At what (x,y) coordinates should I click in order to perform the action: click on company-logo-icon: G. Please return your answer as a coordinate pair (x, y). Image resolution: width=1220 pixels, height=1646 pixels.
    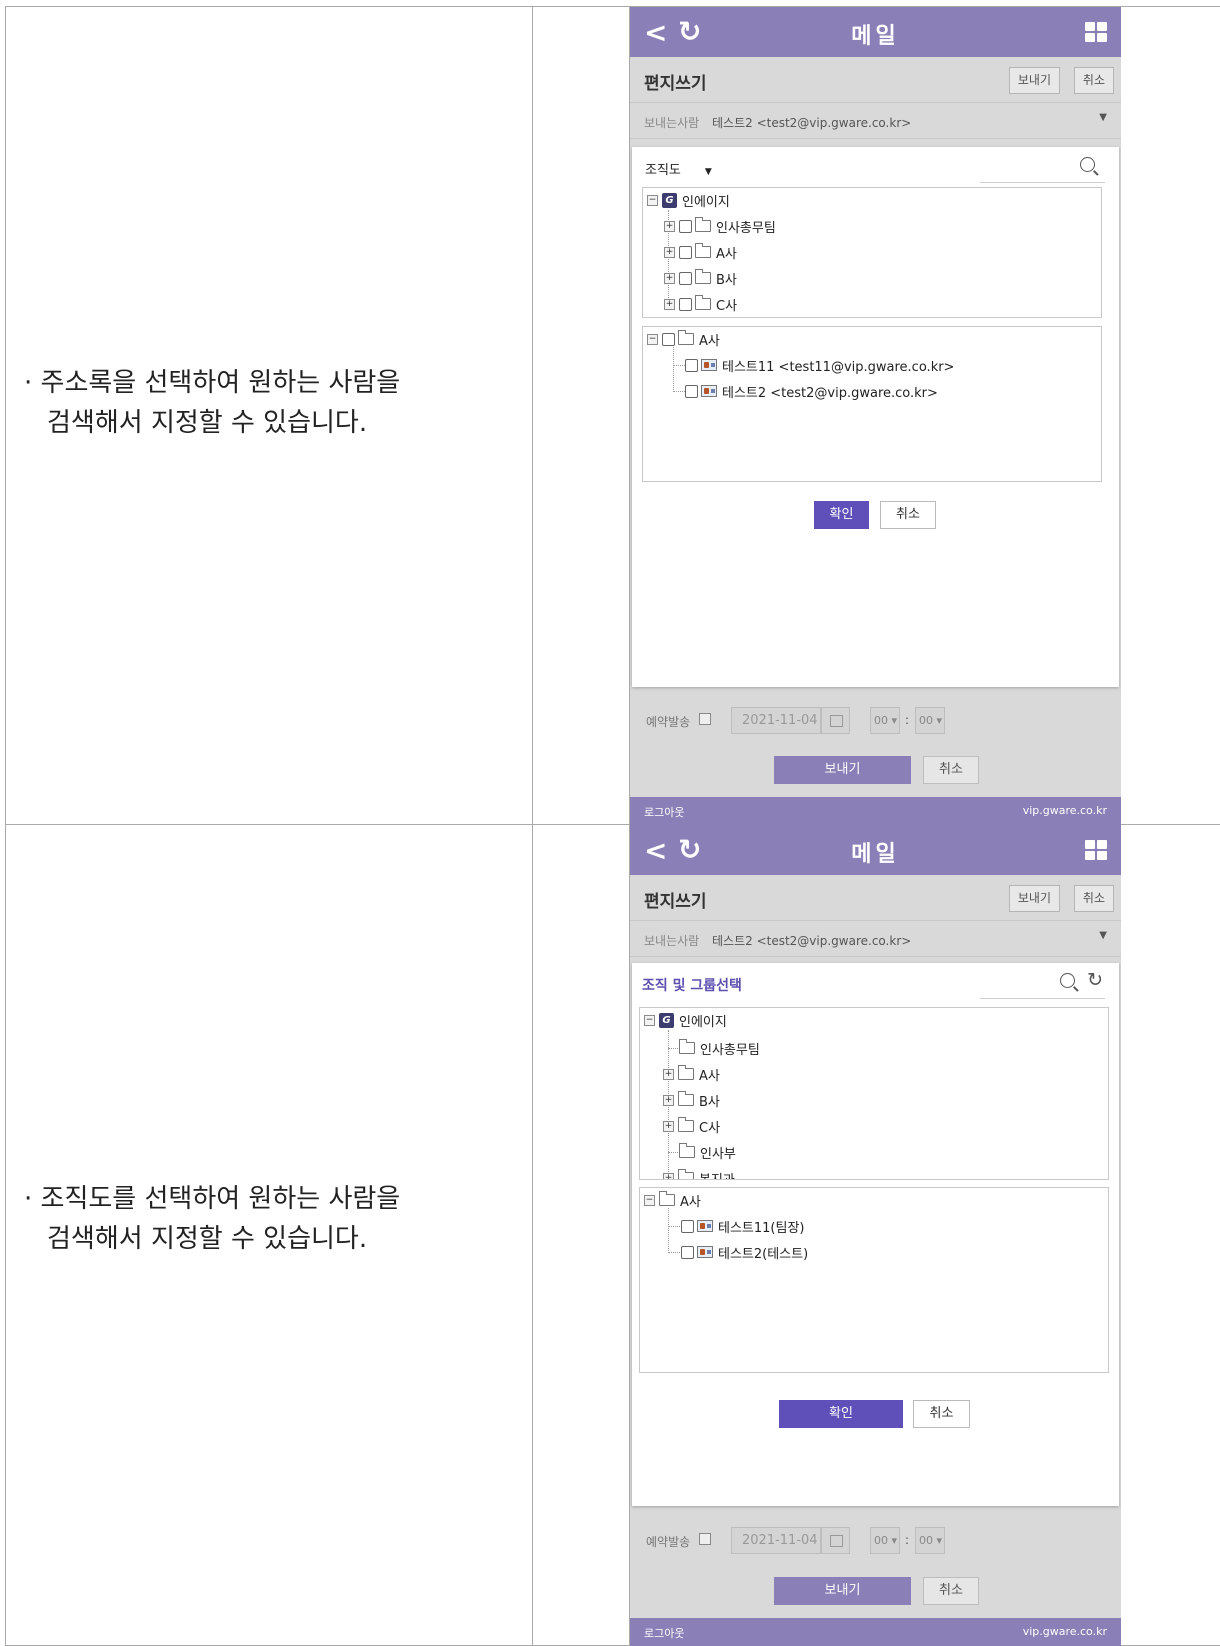
    Looking at the image, I should click on (666, 1020).